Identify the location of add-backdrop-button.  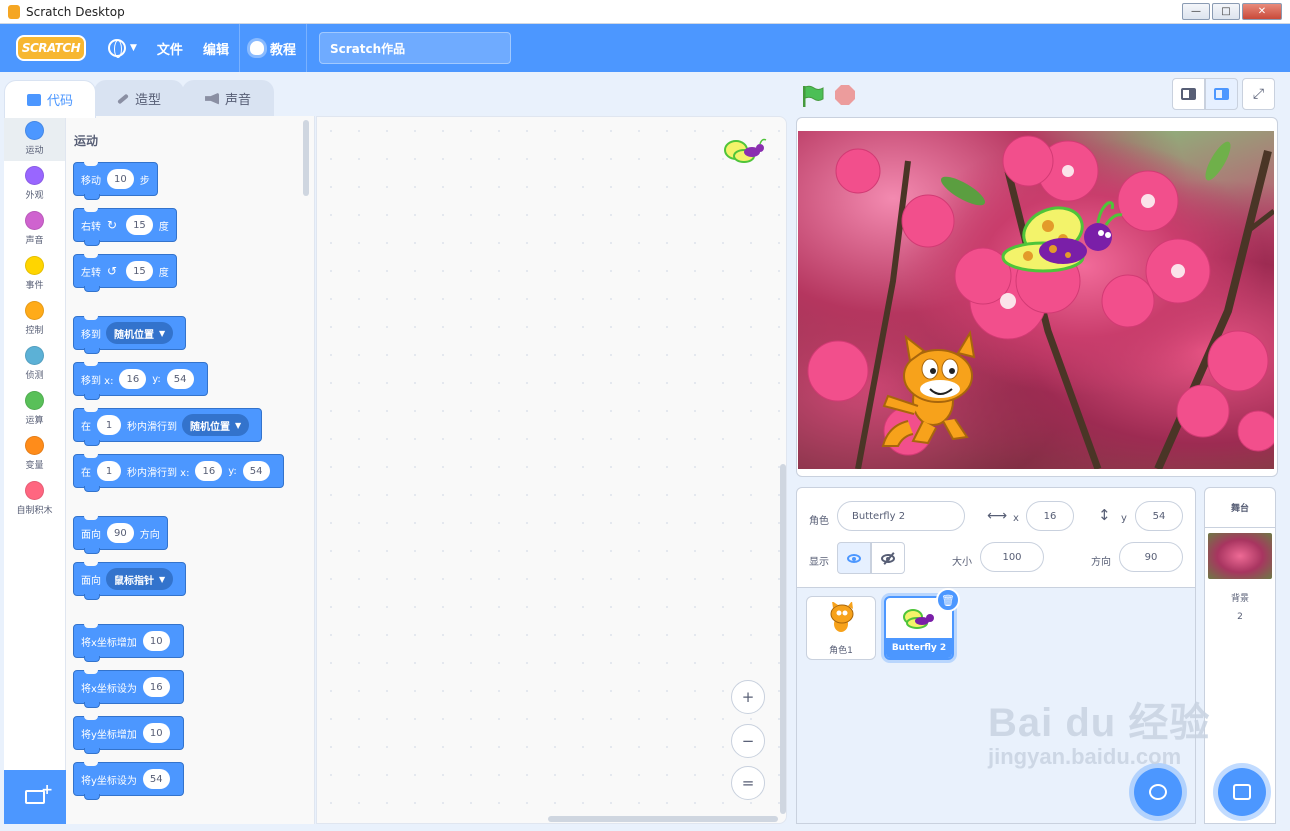
(1242, 792).